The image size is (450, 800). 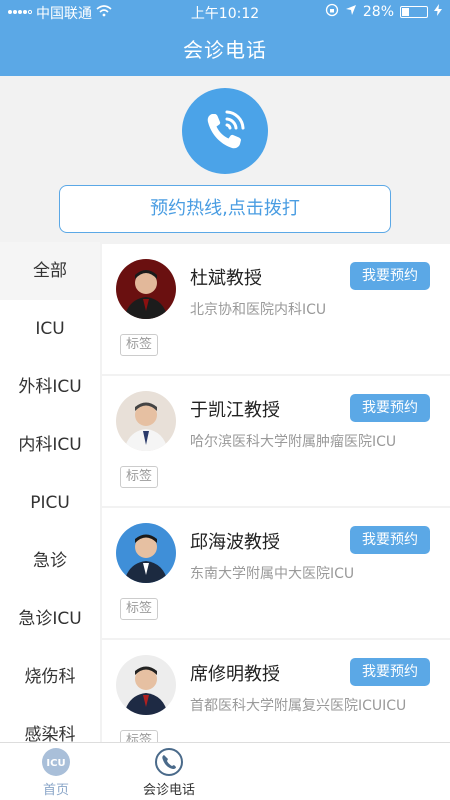 I want to click on sidebar-item-all: 全部, so click(x=50, y=271).